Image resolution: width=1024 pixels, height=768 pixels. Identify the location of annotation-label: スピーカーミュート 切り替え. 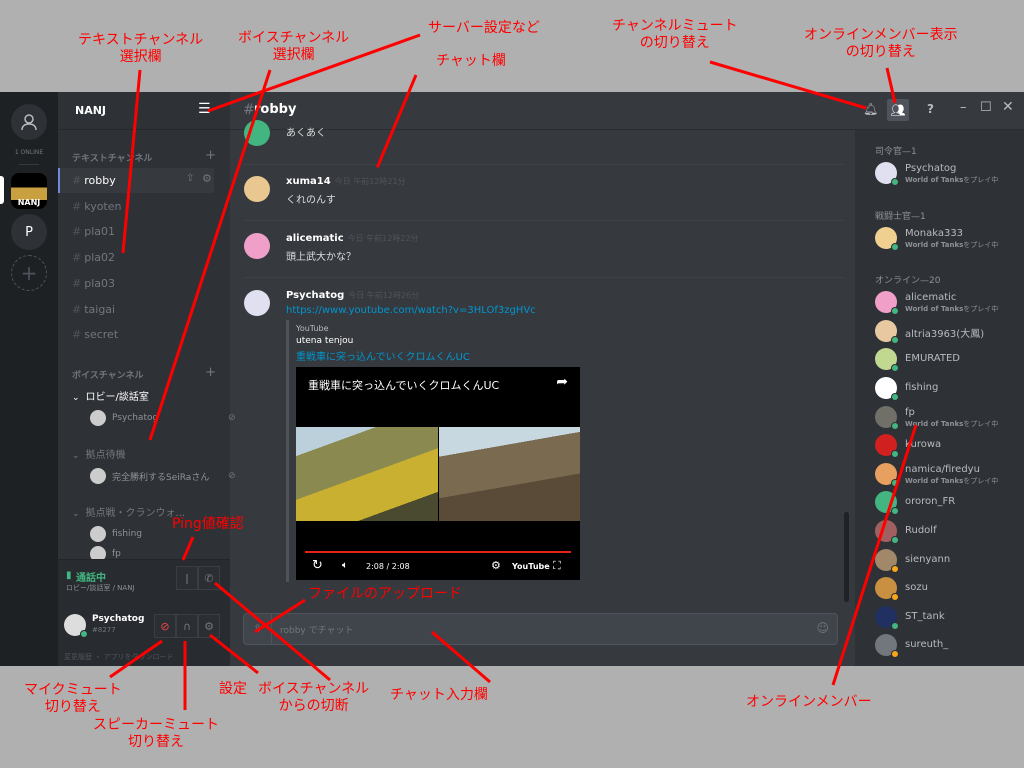
(156, 733).